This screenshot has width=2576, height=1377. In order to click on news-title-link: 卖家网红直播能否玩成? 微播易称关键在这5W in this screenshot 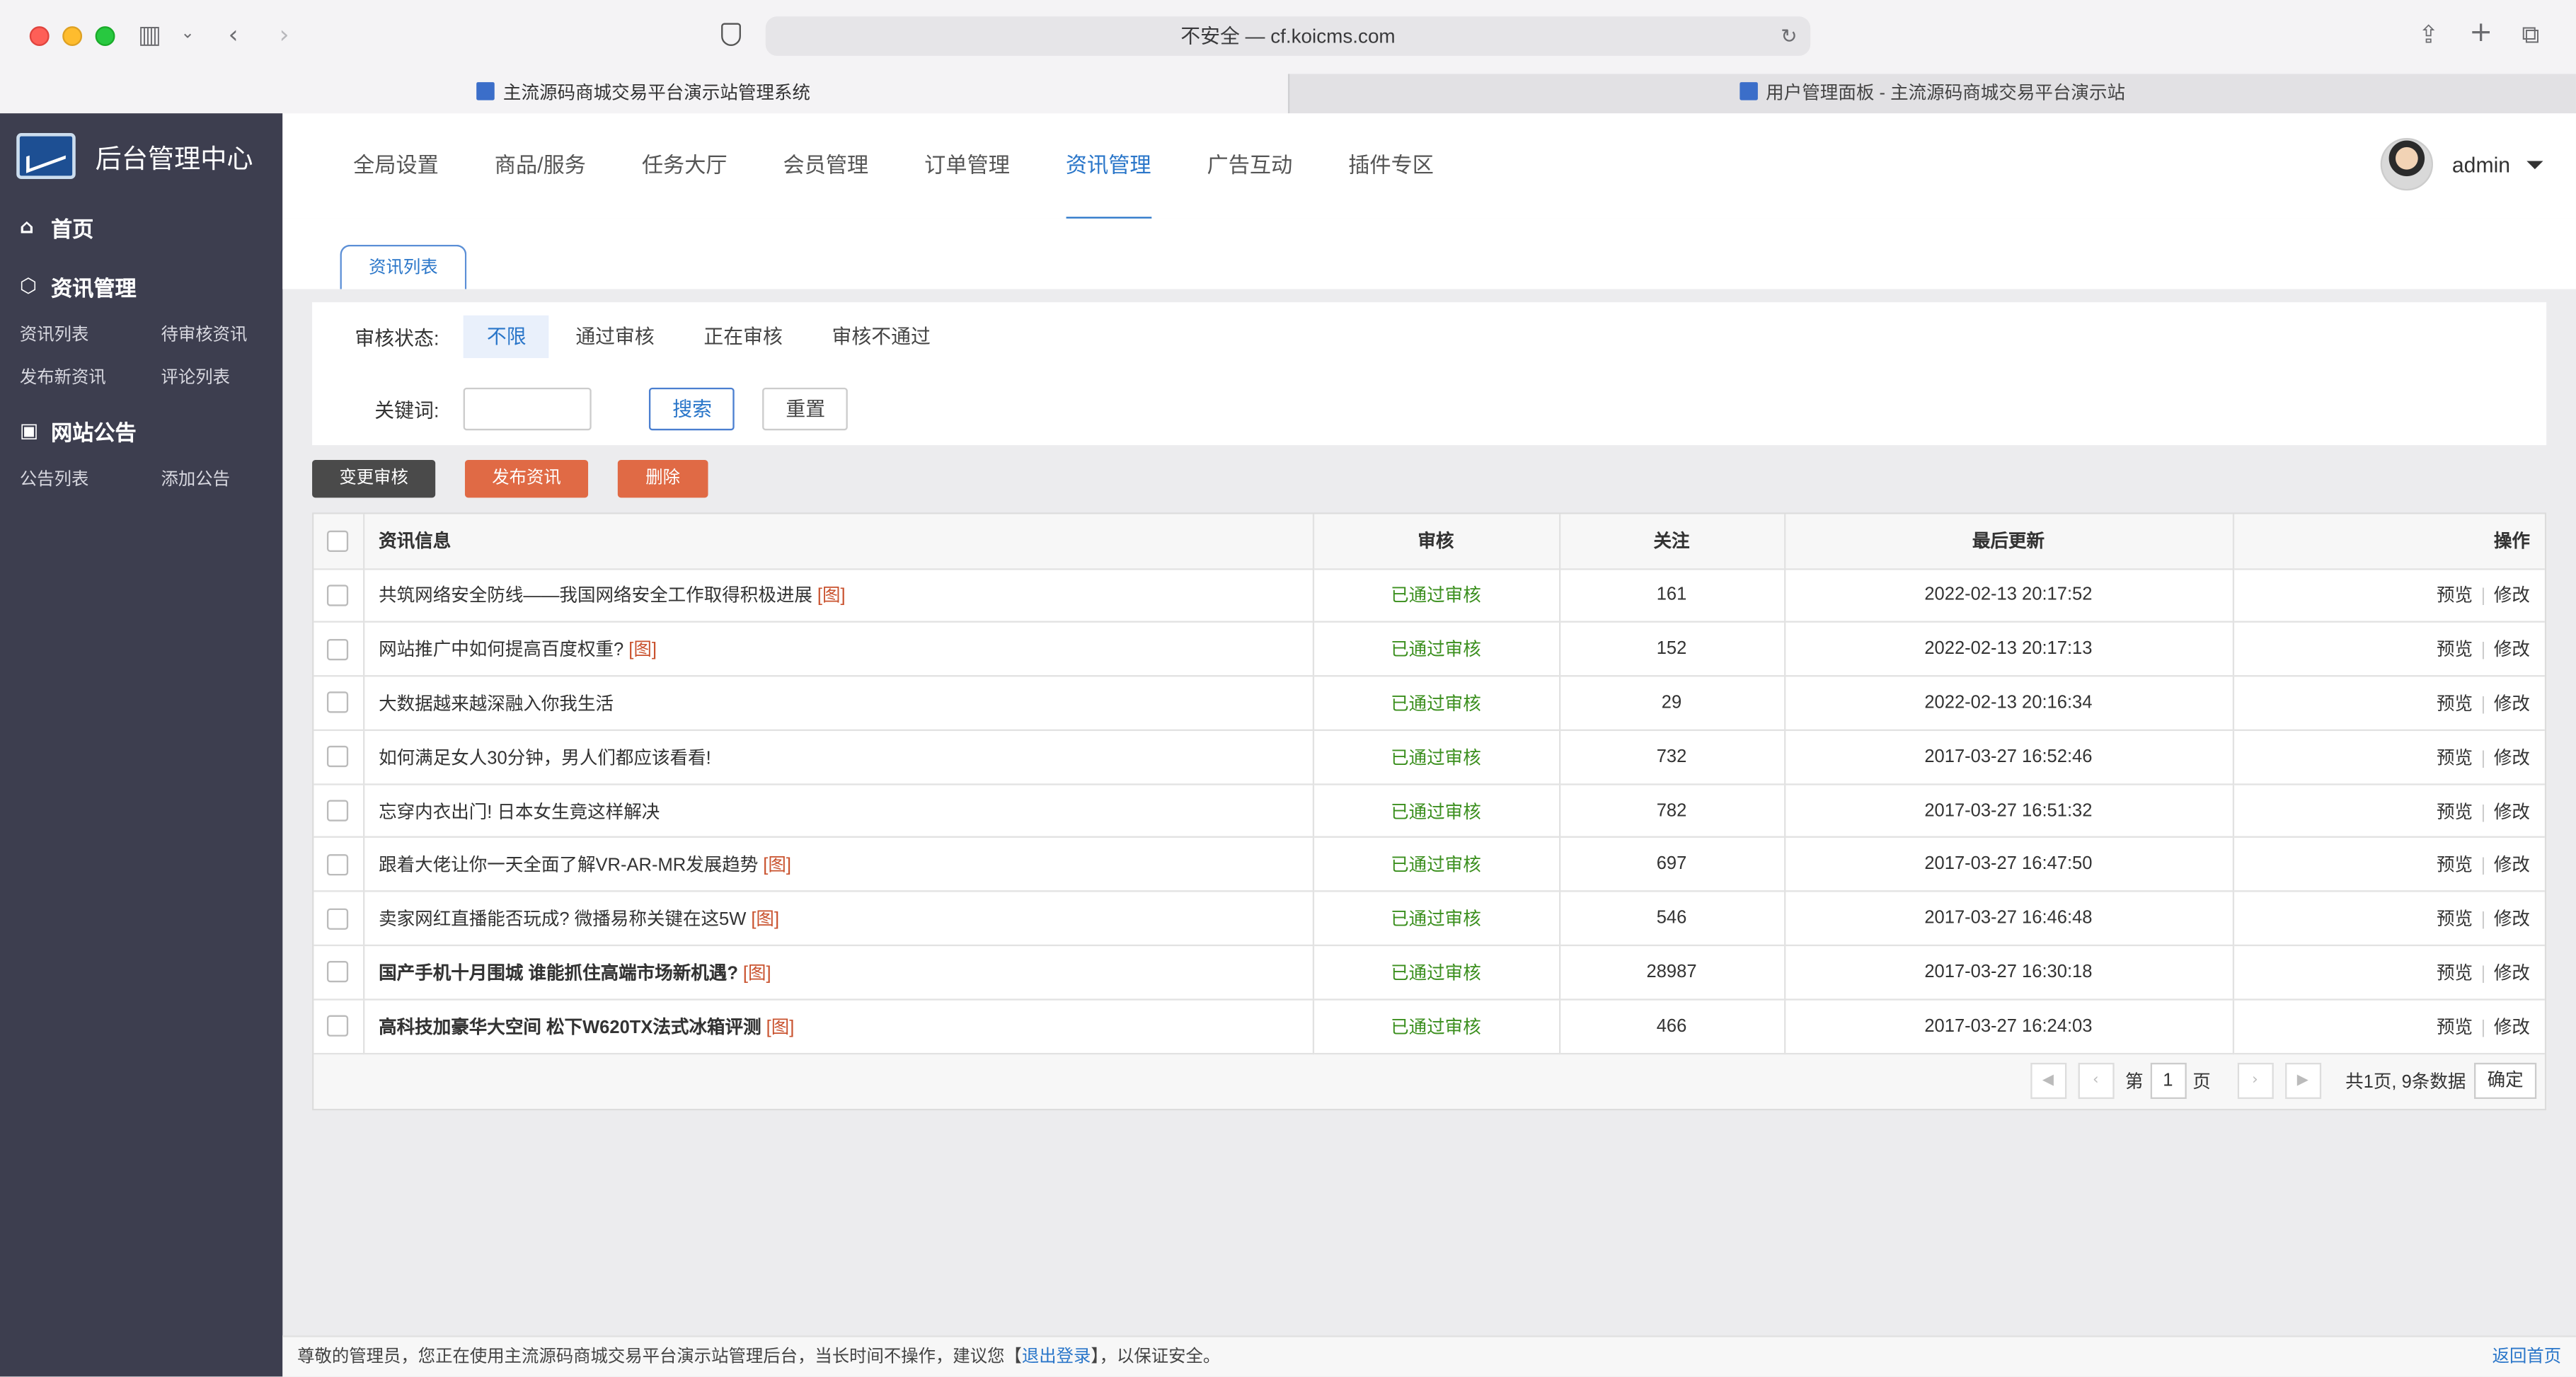, I will do `click(562, 920)`.